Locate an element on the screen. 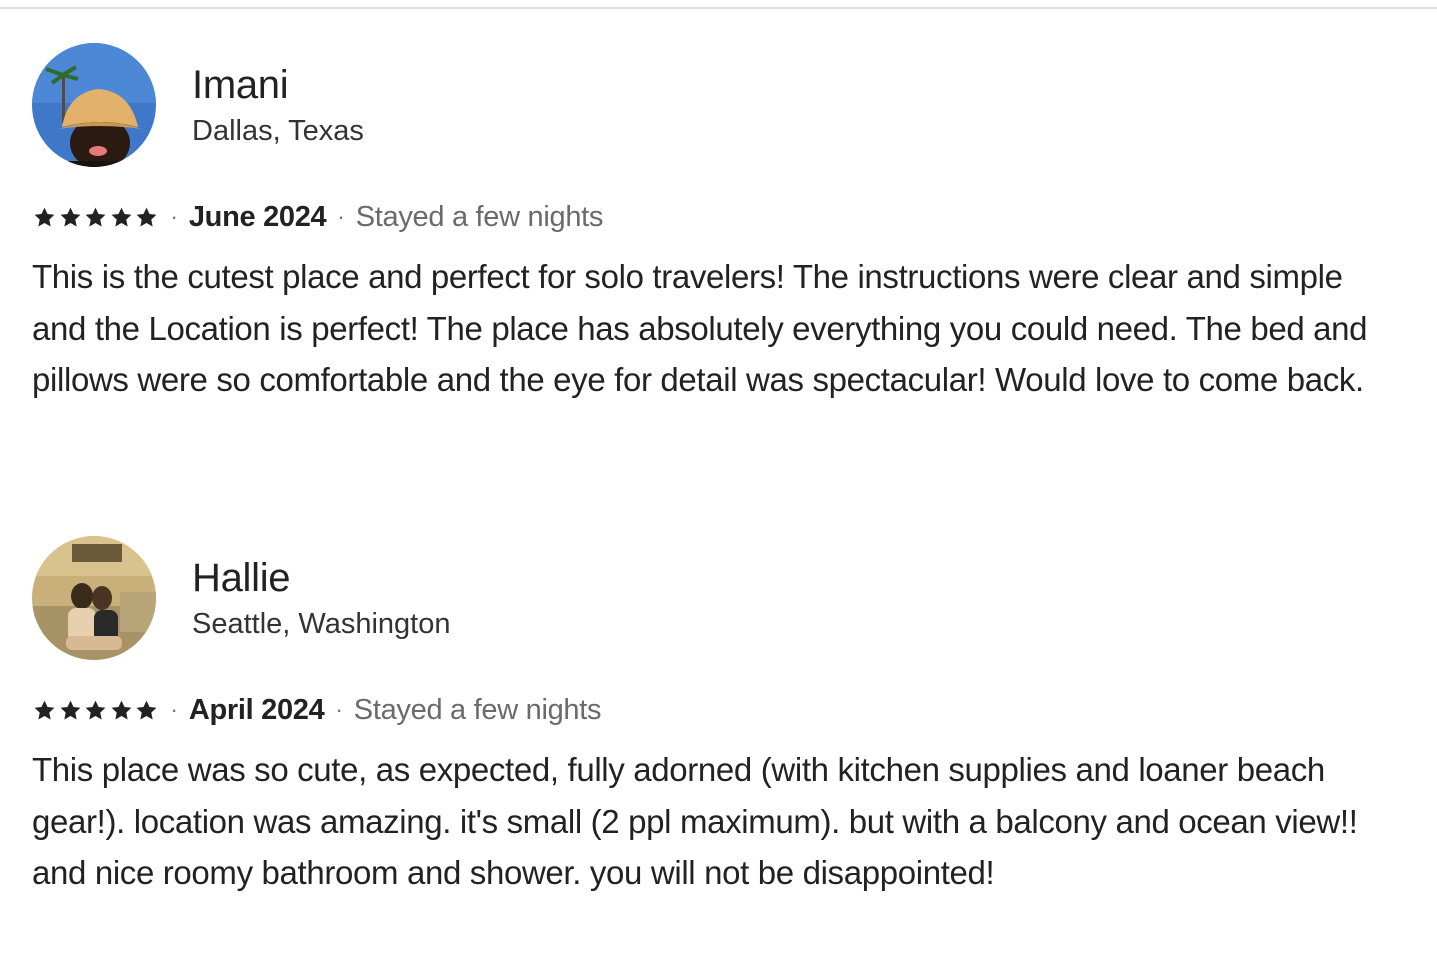 The width and height of the screenshot is (1437, 960). reviewer-name: Hallie is located at coordinates (241, 578).